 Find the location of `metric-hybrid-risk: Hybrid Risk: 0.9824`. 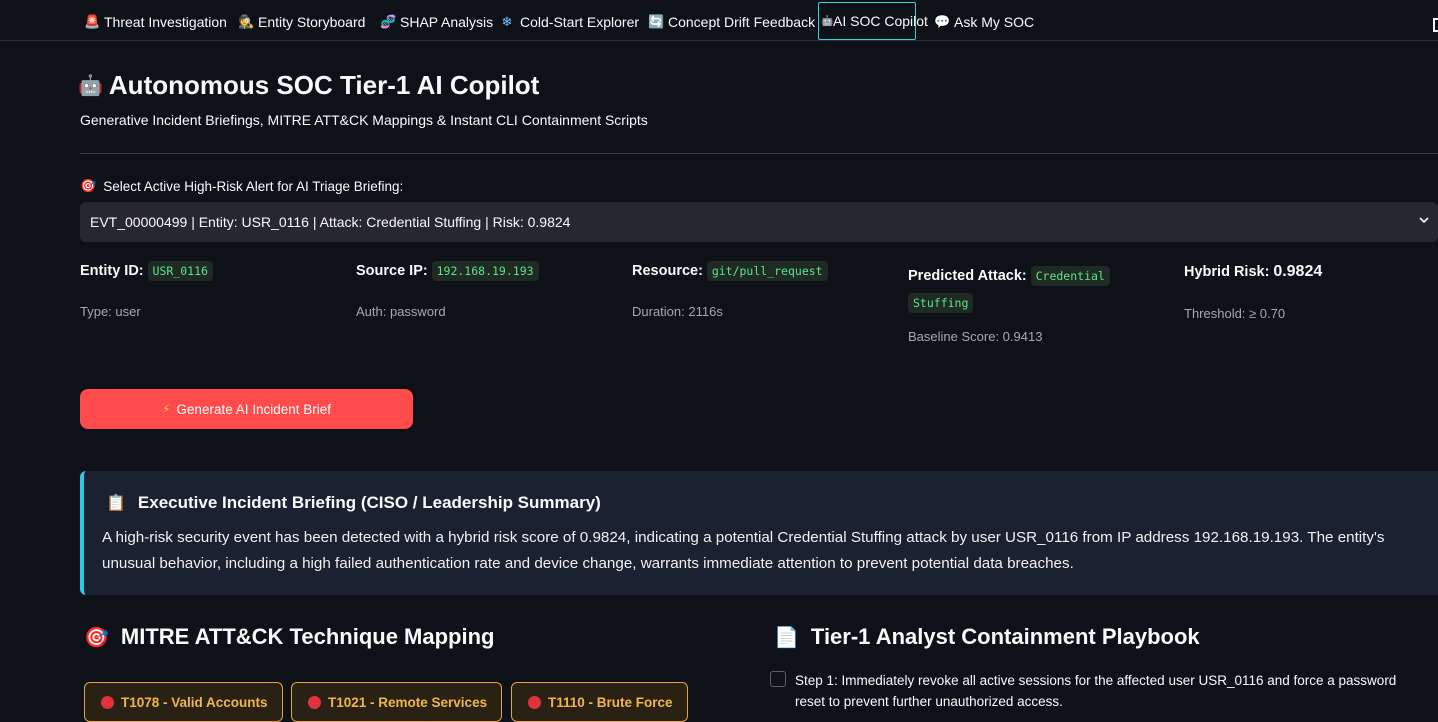

metric-hybrid-risk: Hybrid Risk: 0.9824 is located at coordinates (1253, 271).